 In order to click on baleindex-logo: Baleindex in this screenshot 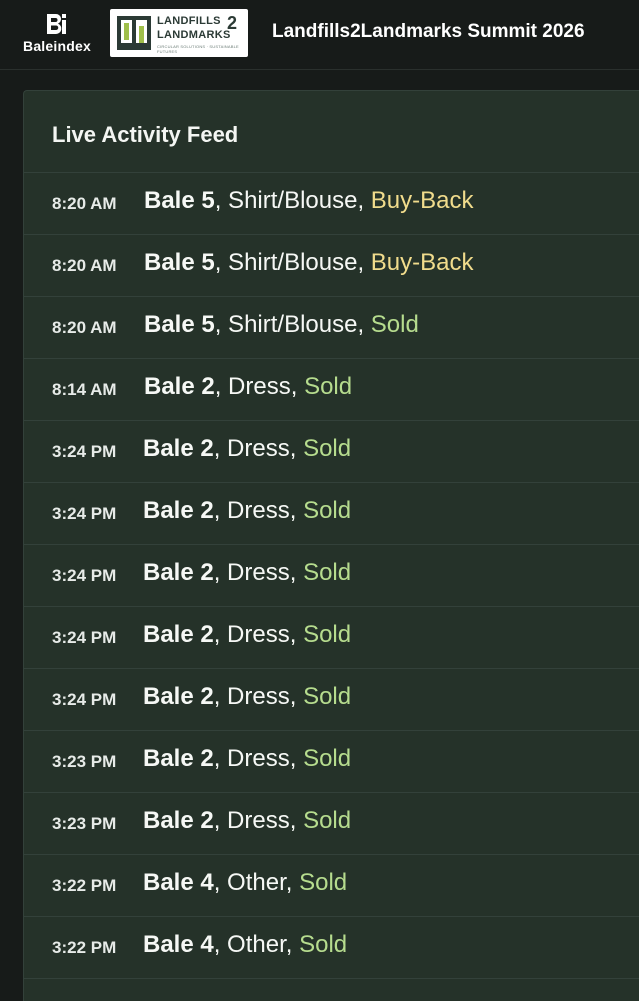, I will do `click(57, 35)`.